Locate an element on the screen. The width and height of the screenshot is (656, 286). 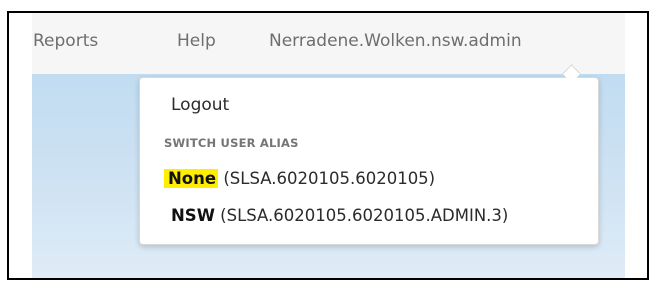
alias-name: None is located at coordinates (191, 178).